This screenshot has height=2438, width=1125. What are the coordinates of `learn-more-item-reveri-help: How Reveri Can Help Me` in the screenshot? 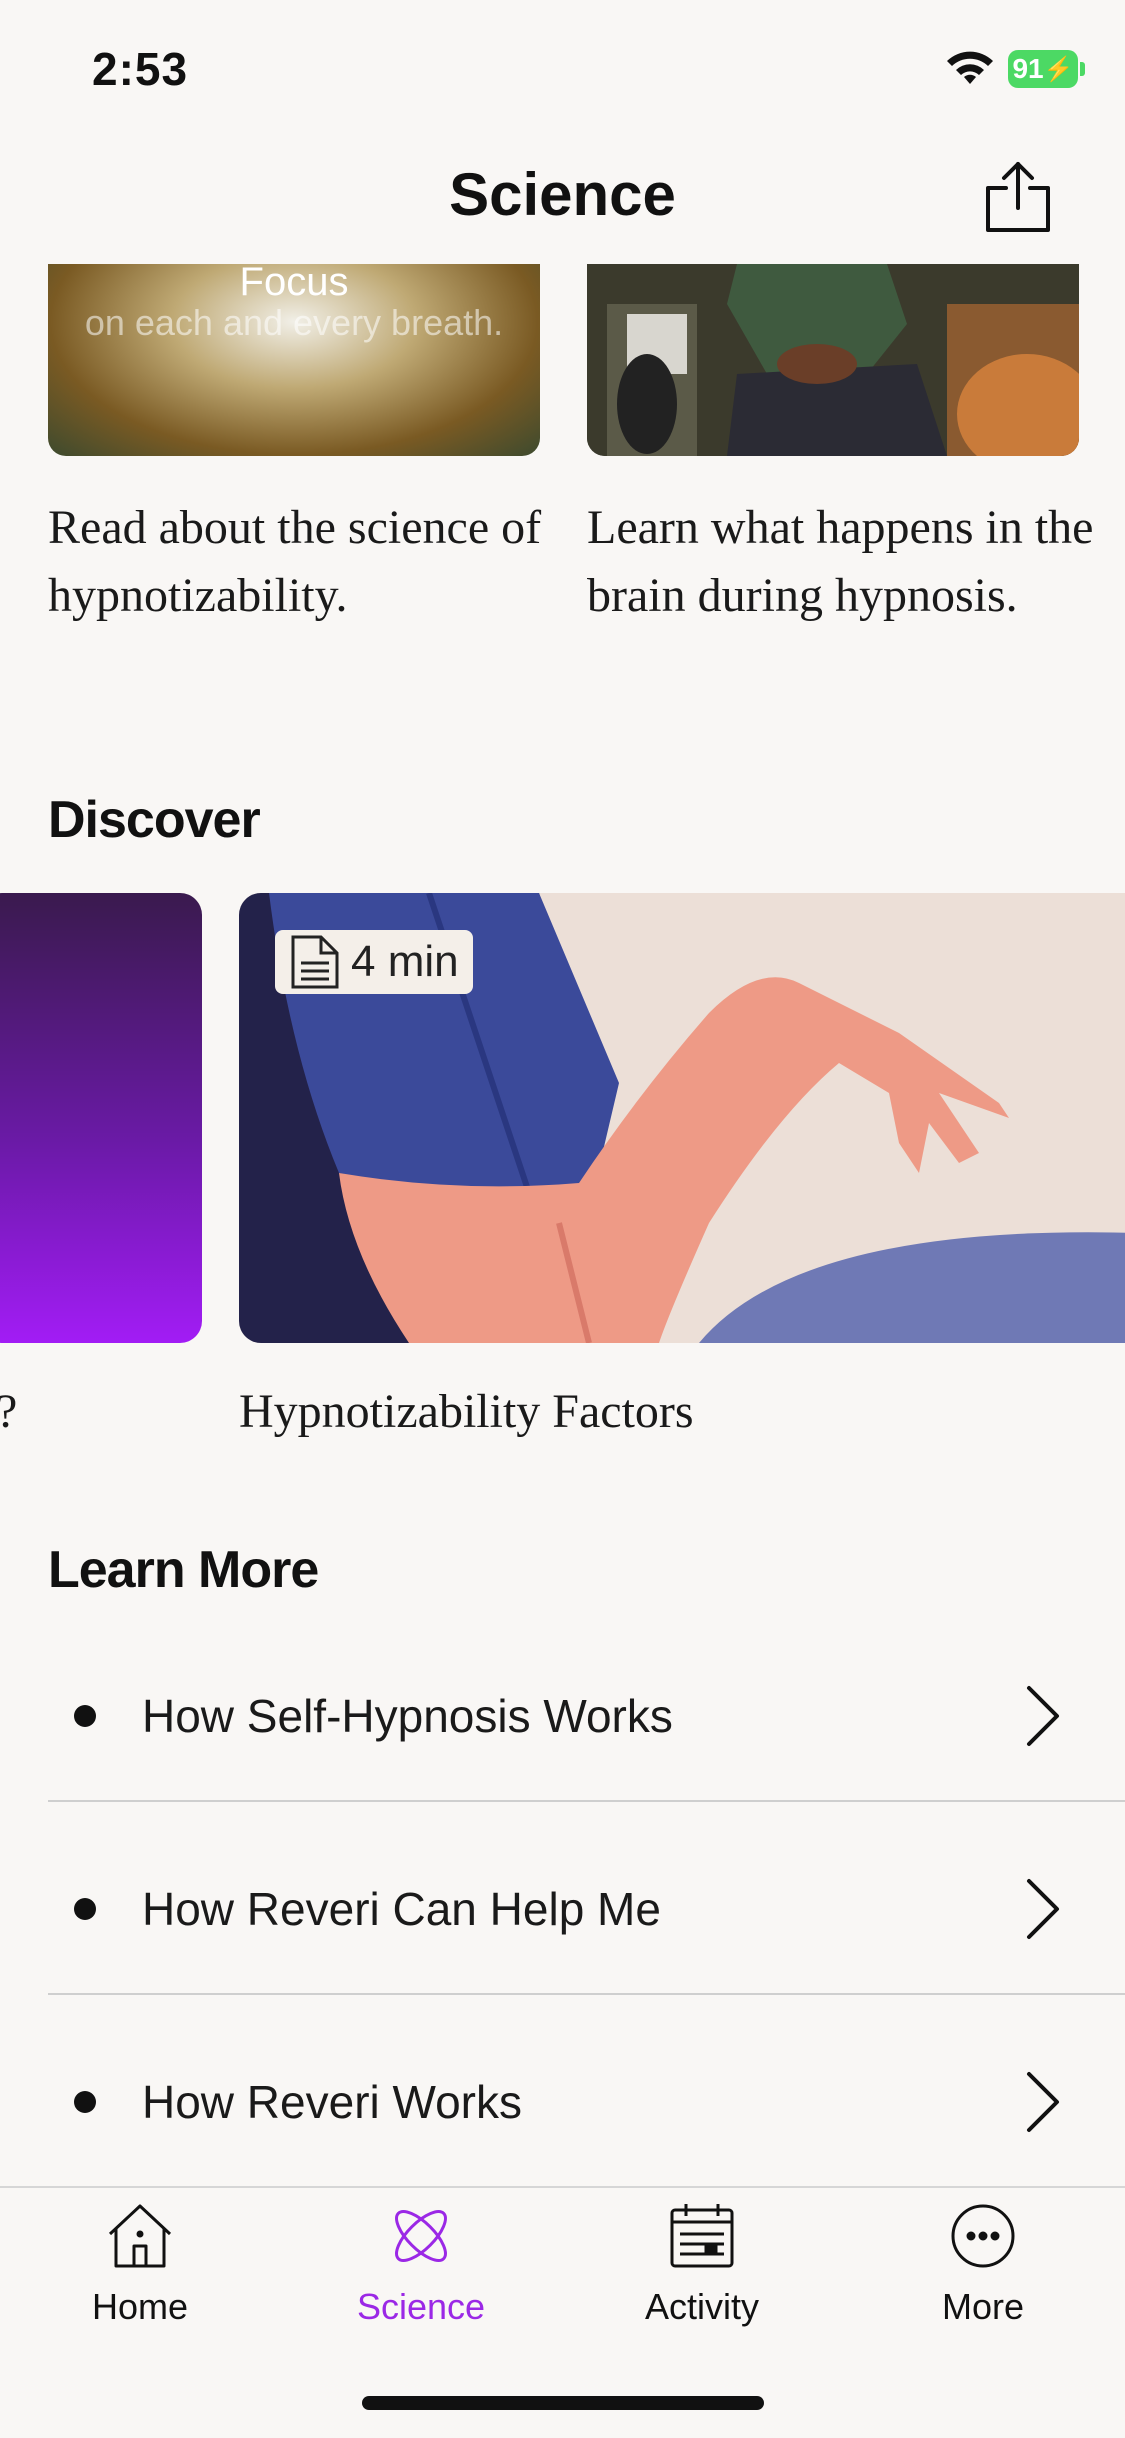 It's located at (586, 1909).